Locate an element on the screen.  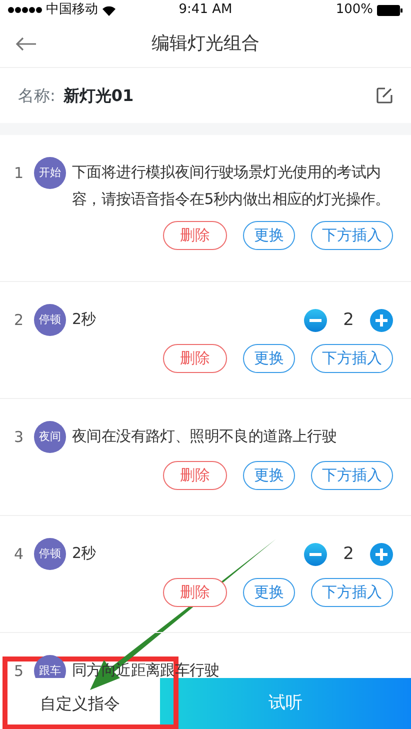
battery-percent: 100% is located at coordinates (354, 10).